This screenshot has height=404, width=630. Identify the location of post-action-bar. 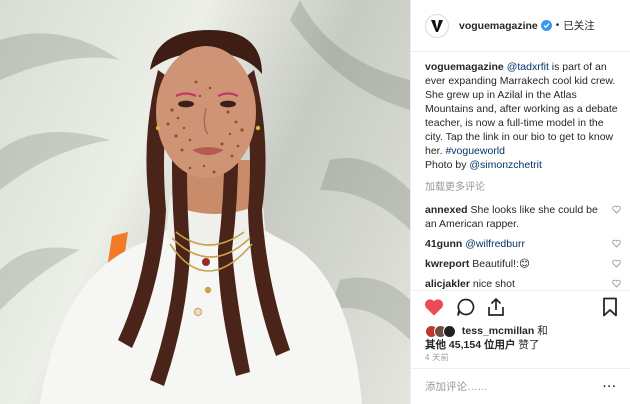
(520, 306).